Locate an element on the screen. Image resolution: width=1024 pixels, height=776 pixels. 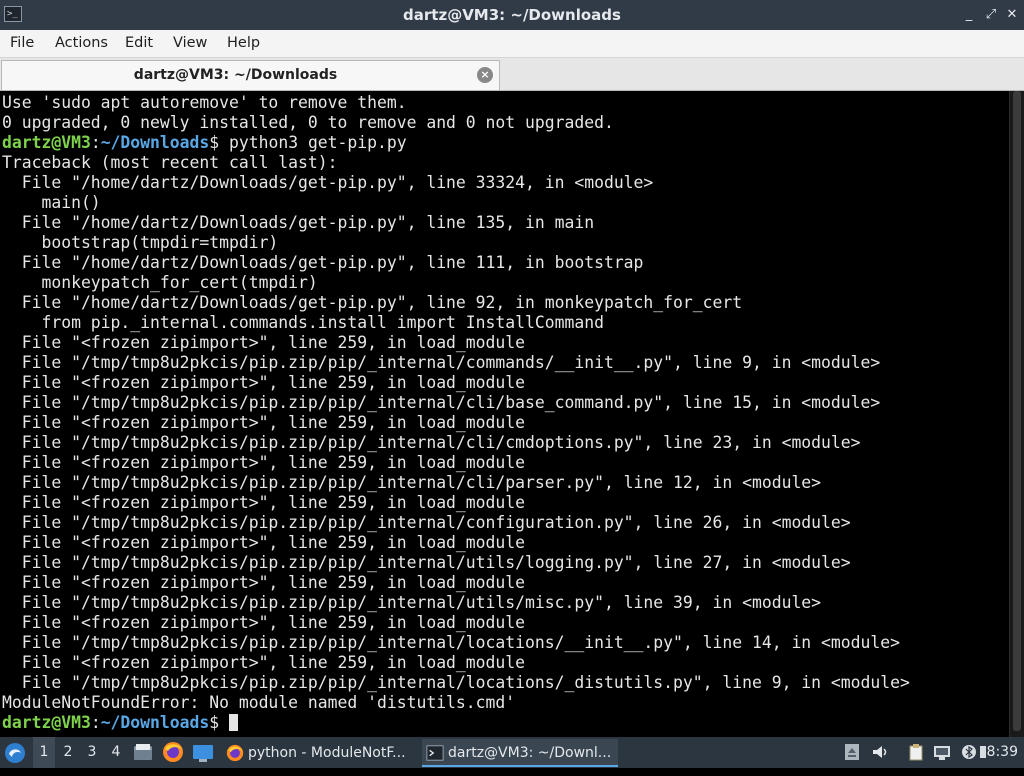
workspace-2: 2 is located at coordinates (68, 752).